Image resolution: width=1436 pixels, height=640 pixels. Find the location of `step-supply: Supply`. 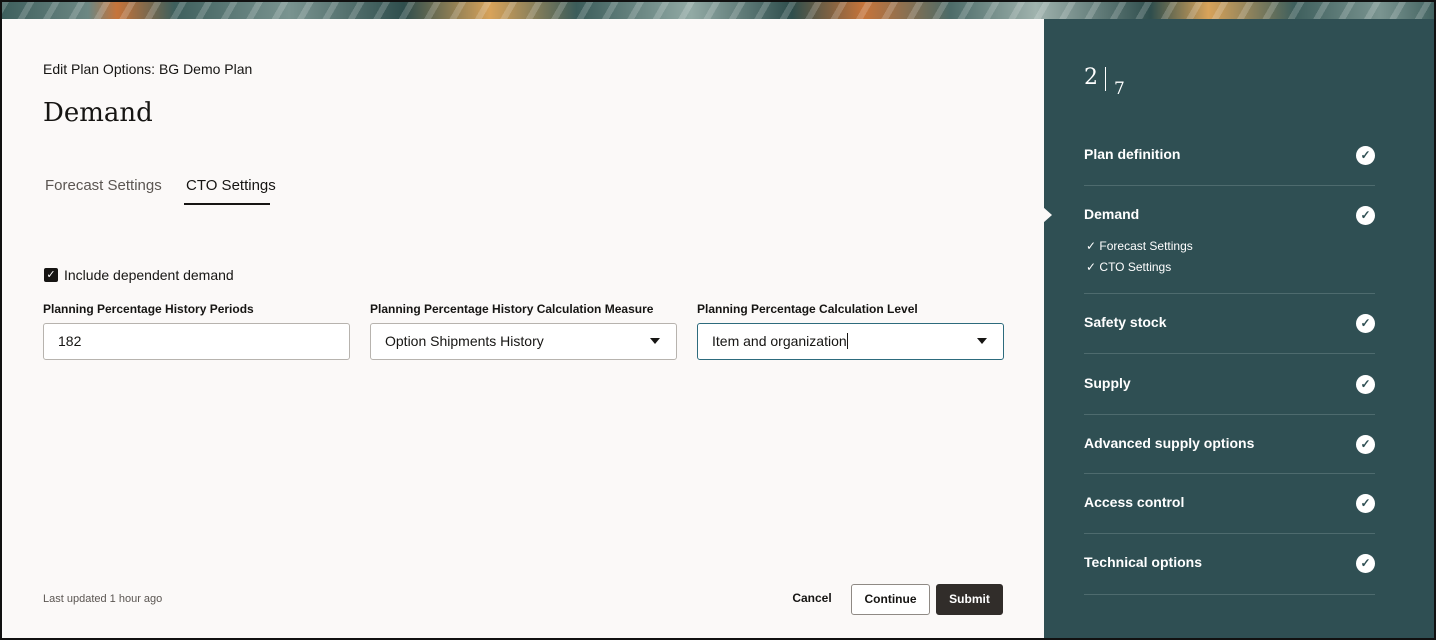

step-supply: Supply is located at coordinates (1107, 383).